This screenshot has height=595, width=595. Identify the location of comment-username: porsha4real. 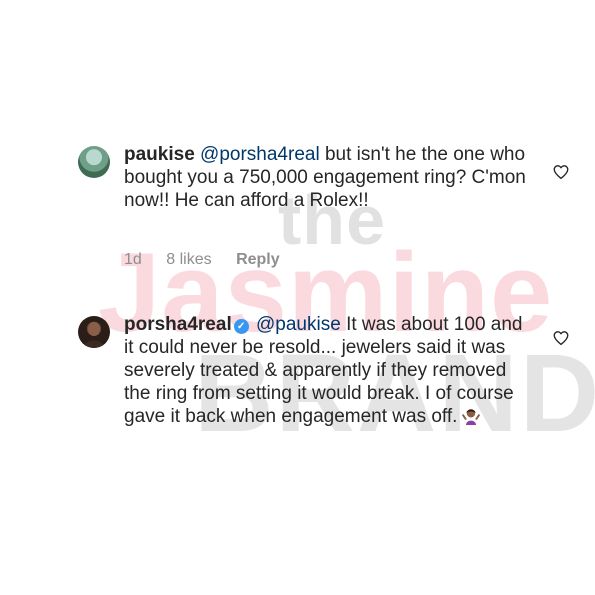
(178, 324).